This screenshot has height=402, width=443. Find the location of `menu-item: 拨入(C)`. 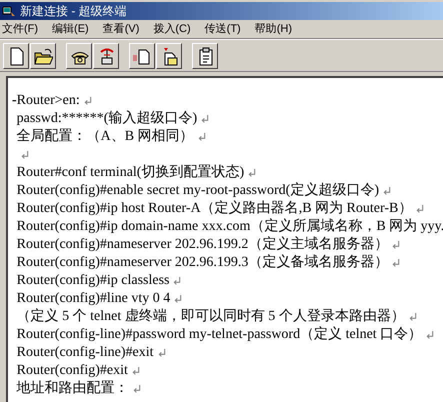

menu-item: 拨入(C) is located at coordinates (172, 29).